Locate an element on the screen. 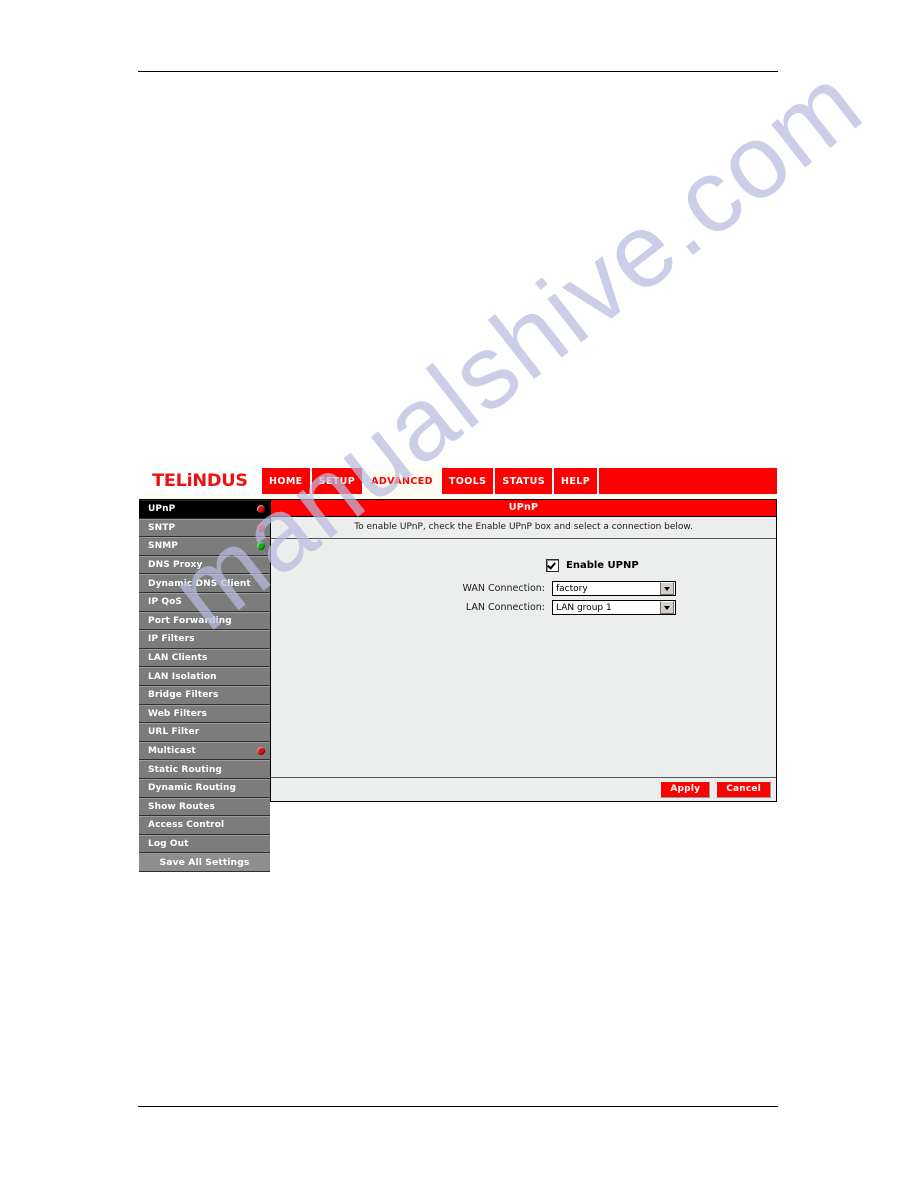 The image size is (918, 1188). wan-connection-select: factory is located at coordinates (614, 588).